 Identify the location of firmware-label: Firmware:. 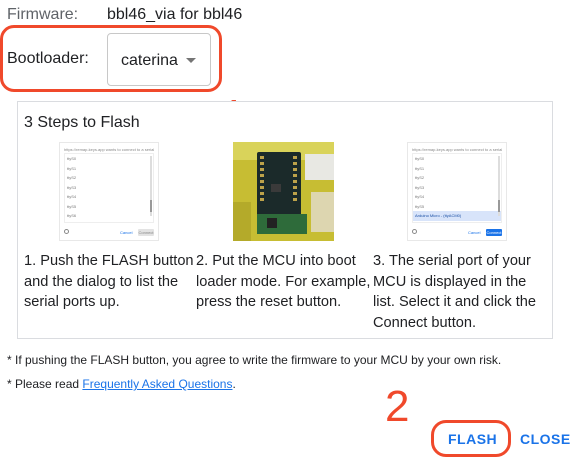
(43, 14).